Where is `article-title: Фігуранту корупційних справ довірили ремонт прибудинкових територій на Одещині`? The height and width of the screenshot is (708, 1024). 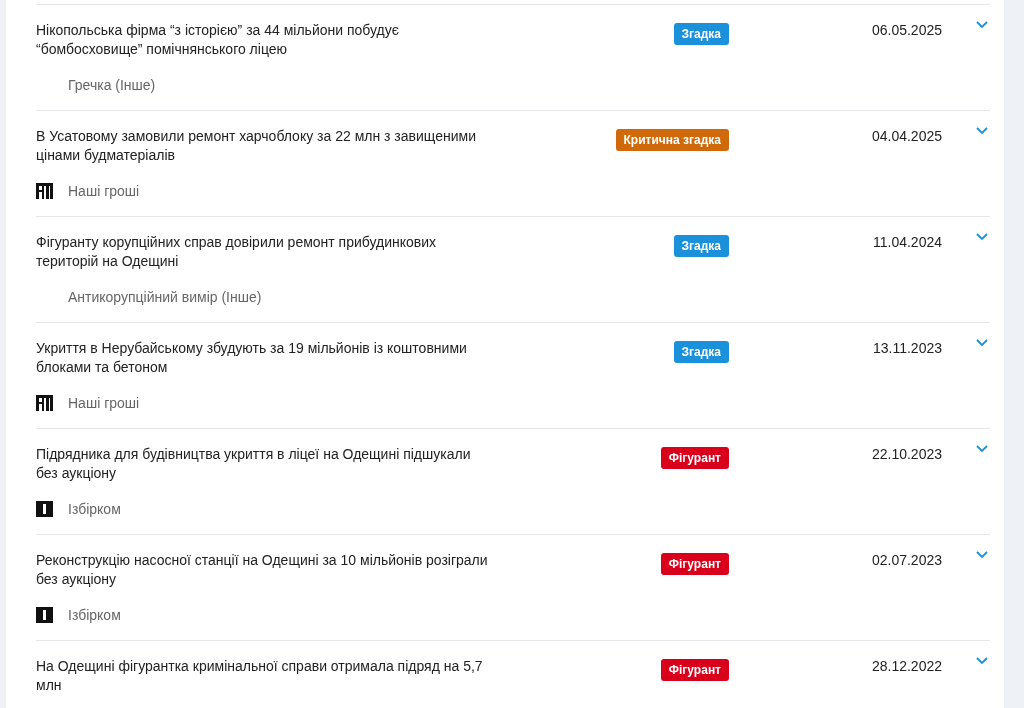 article-title: Фігуранту корупційних справ довірили ремонт прибудинкових територій на Одещині is located at coordinates (271, 252).